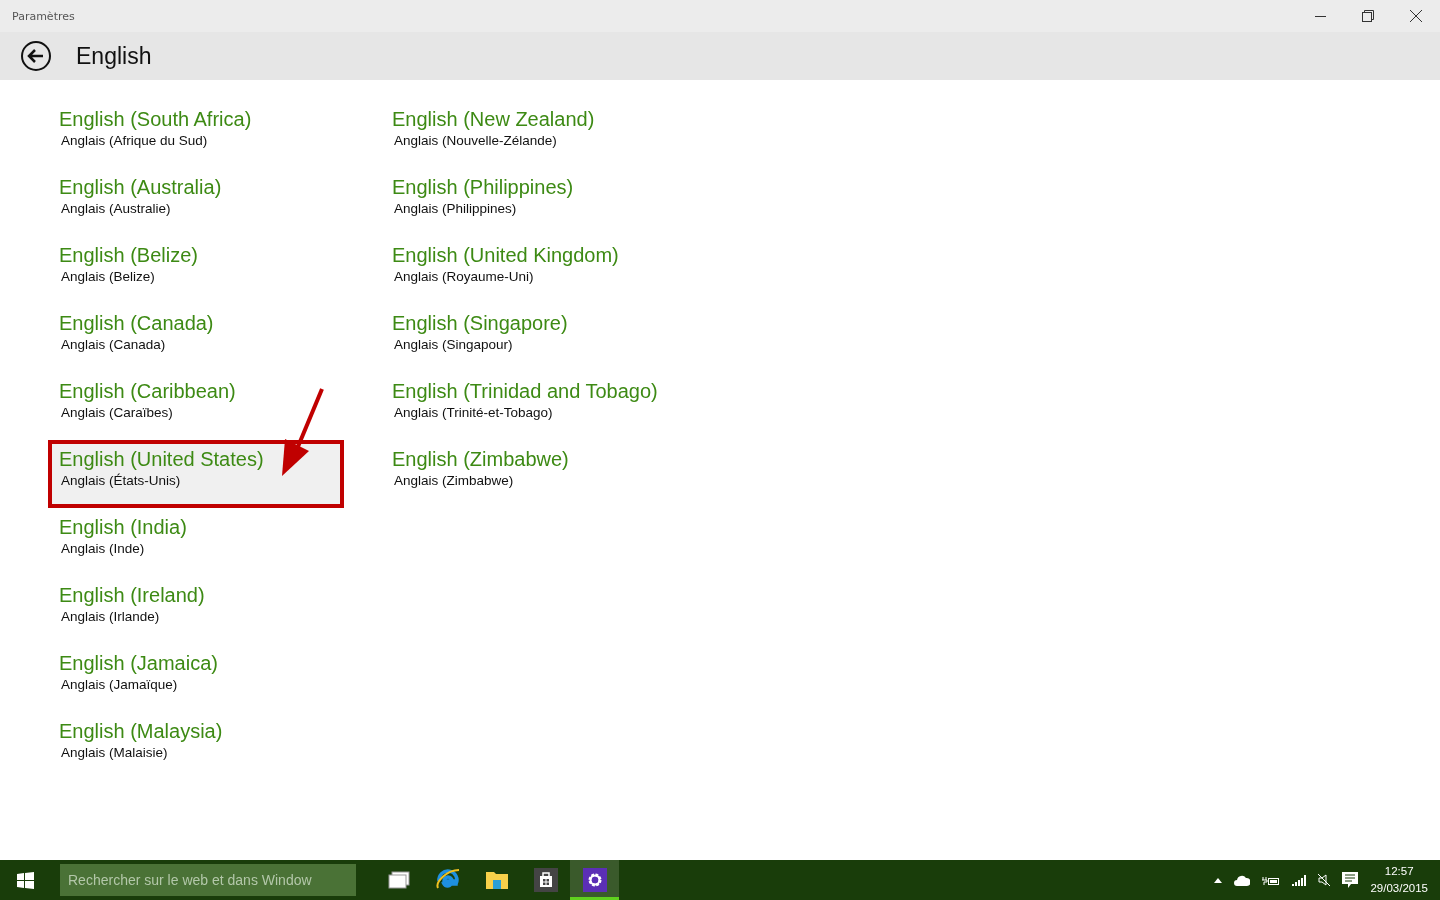 The height and width of the screenshot is (900, 1440). What do you see at coordinates (1399, 880) in the screenshot?
I see `clock: 12:57 29/03/2015` at bounding box center [1399, 880].